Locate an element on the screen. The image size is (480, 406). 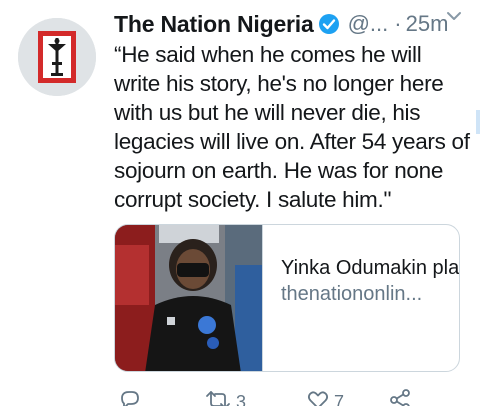
share-icon is located at coordinates (400, 397).